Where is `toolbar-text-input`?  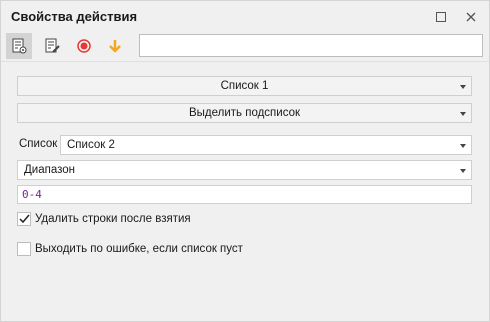
toolbar-text-input is located at coordinates (311, 45).